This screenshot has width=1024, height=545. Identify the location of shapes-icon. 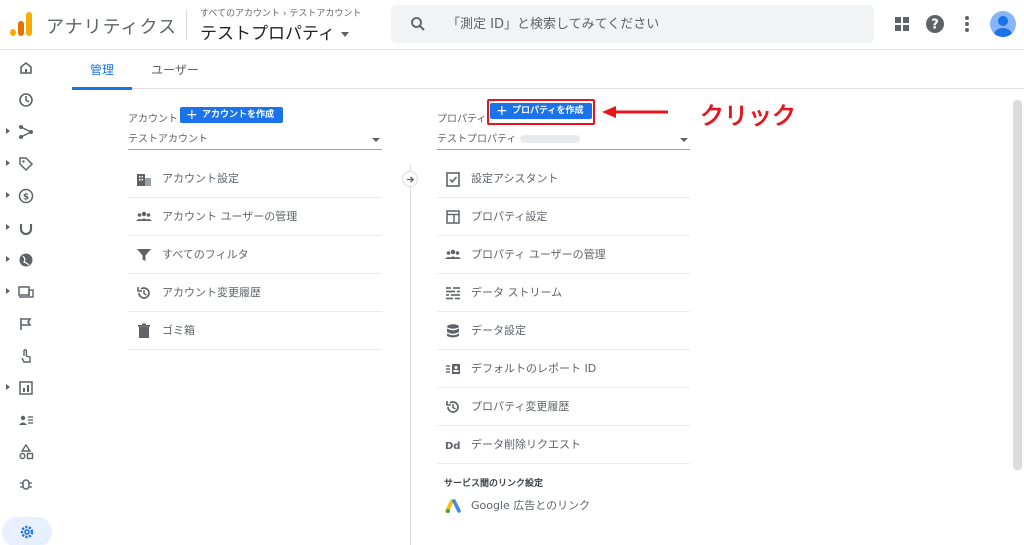
(26, 452).